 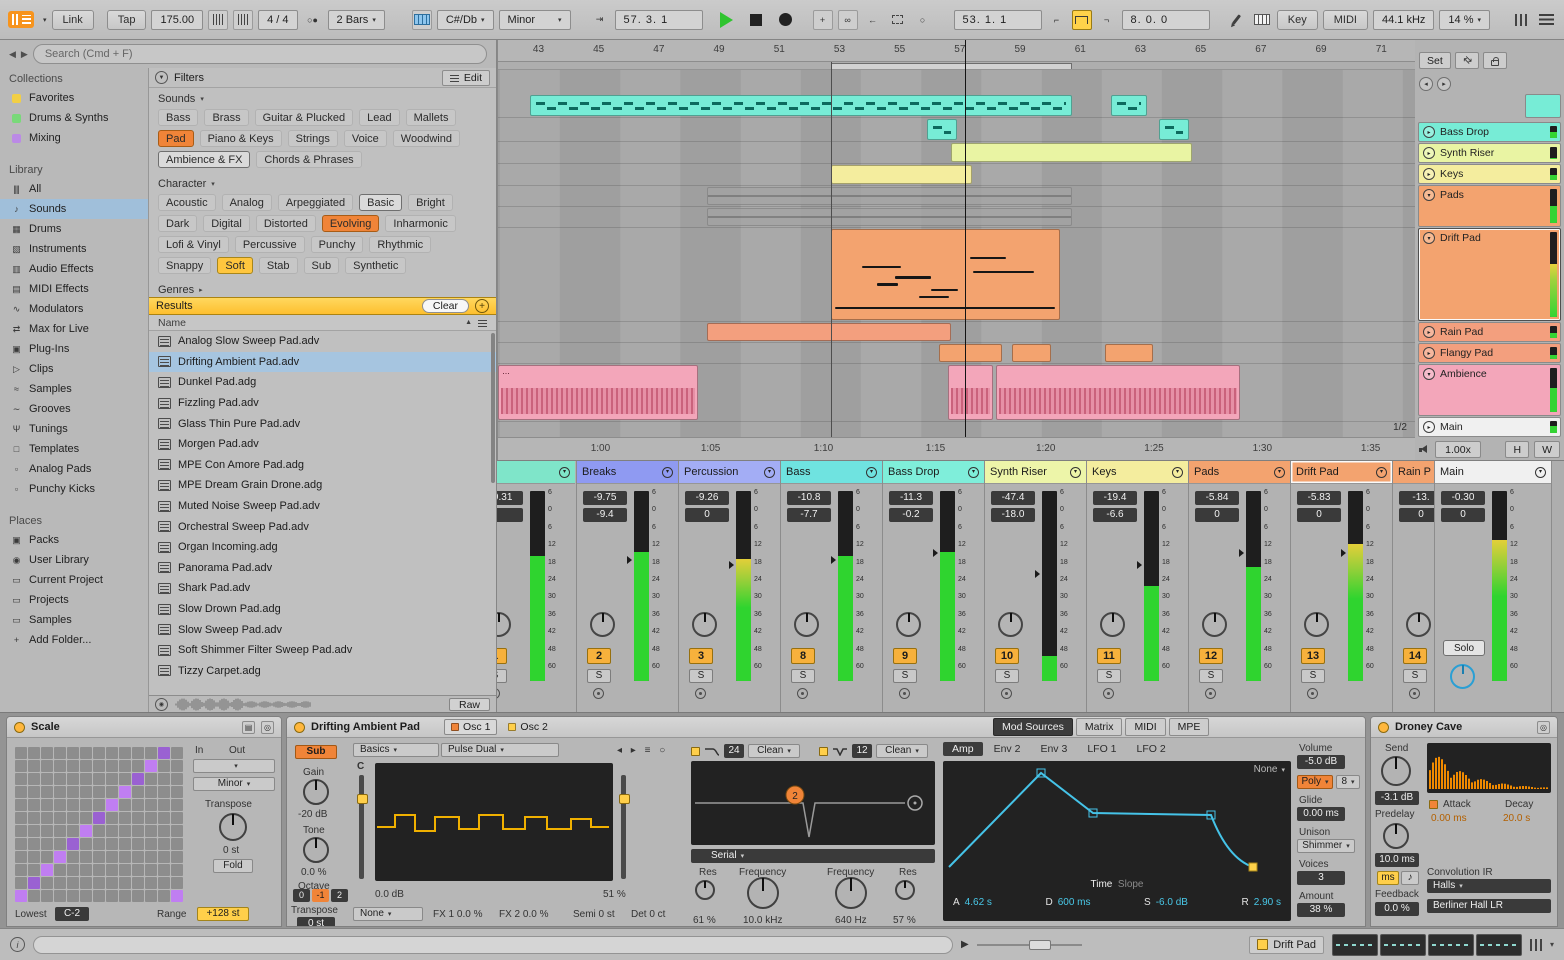 What do you see at coordinates (322, 506) in the screenshot?
I see `result-item-muted-noise-sweep-pad-adv: Muted Noise Sweep Pad.adv` at bounding box center [322, 506].